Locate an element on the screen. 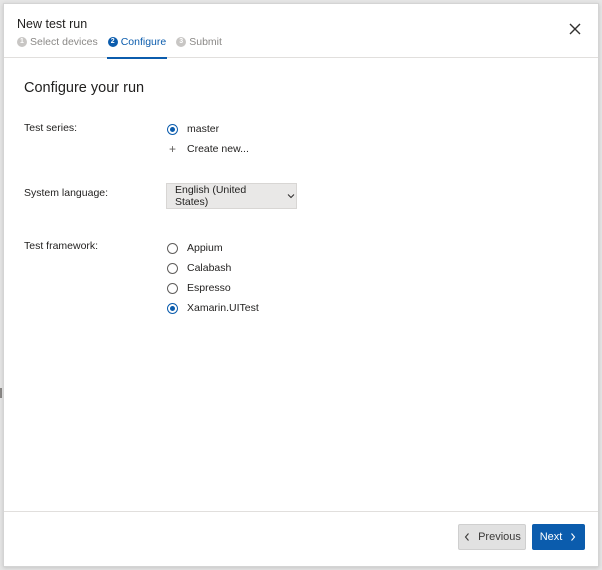 This screenshot has width=602, height=570. radio-label: Calabash is located at coordinates (209, 268).